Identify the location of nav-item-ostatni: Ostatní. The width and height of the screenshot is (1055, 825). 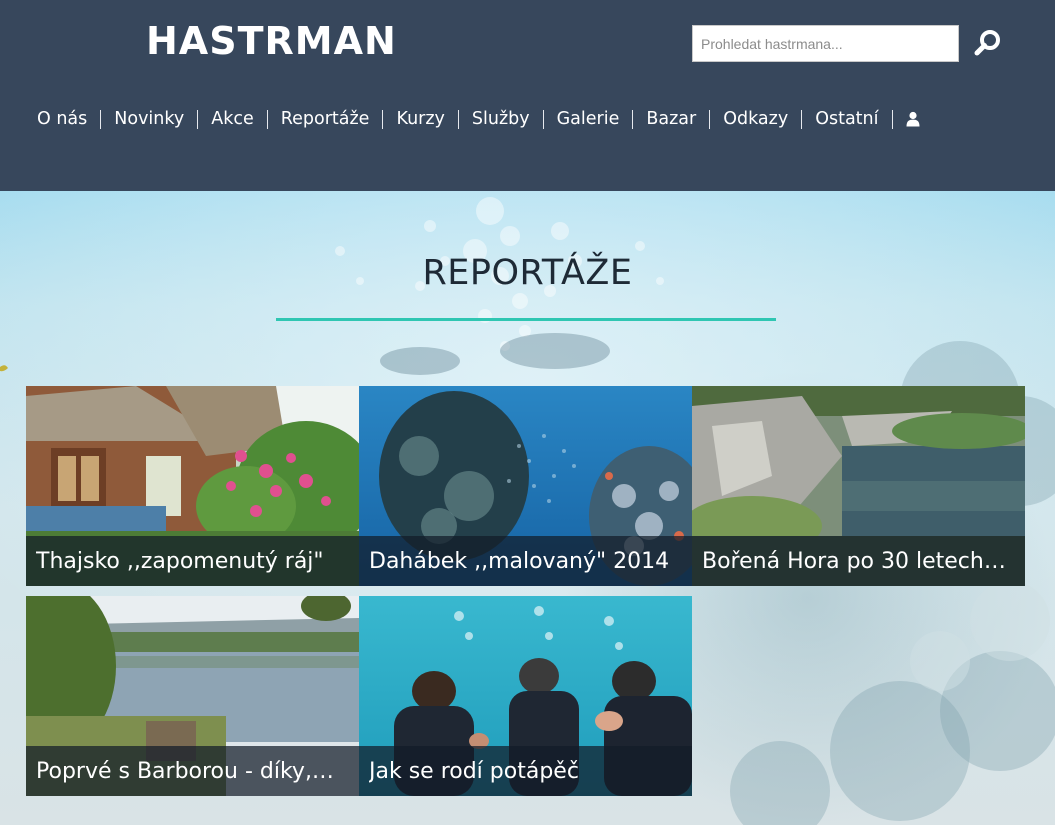
(846, 119).